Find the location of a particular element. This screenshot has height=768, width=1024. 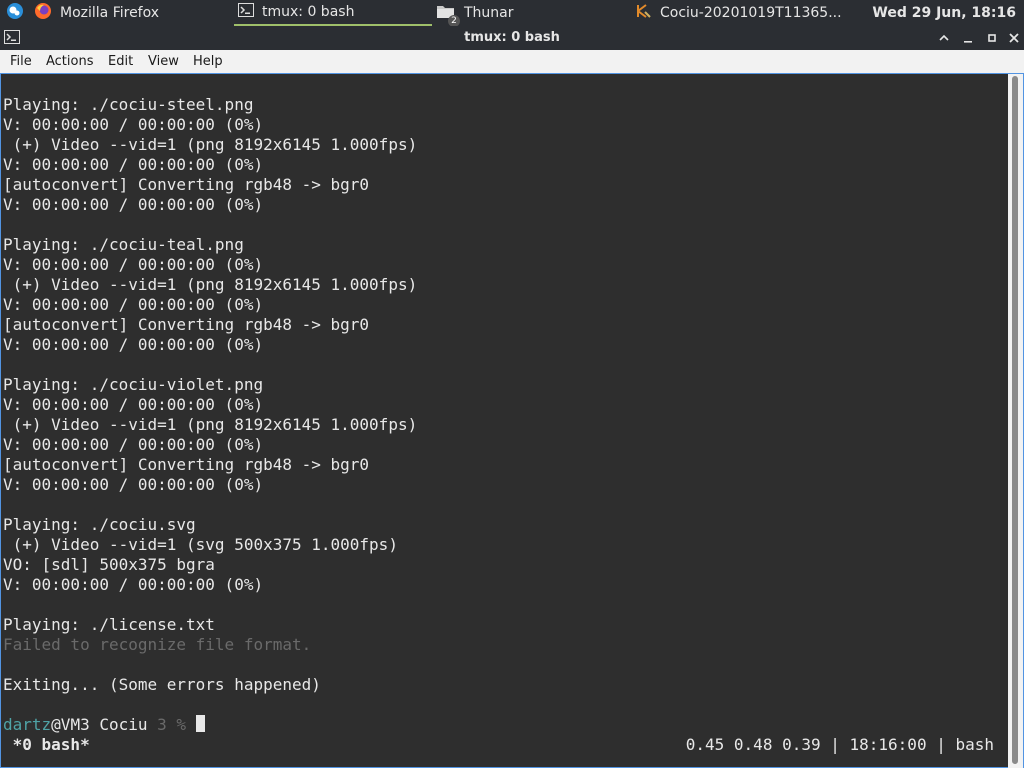

tmux-window-list: *0 bash* is located at coordinates (46, 745).